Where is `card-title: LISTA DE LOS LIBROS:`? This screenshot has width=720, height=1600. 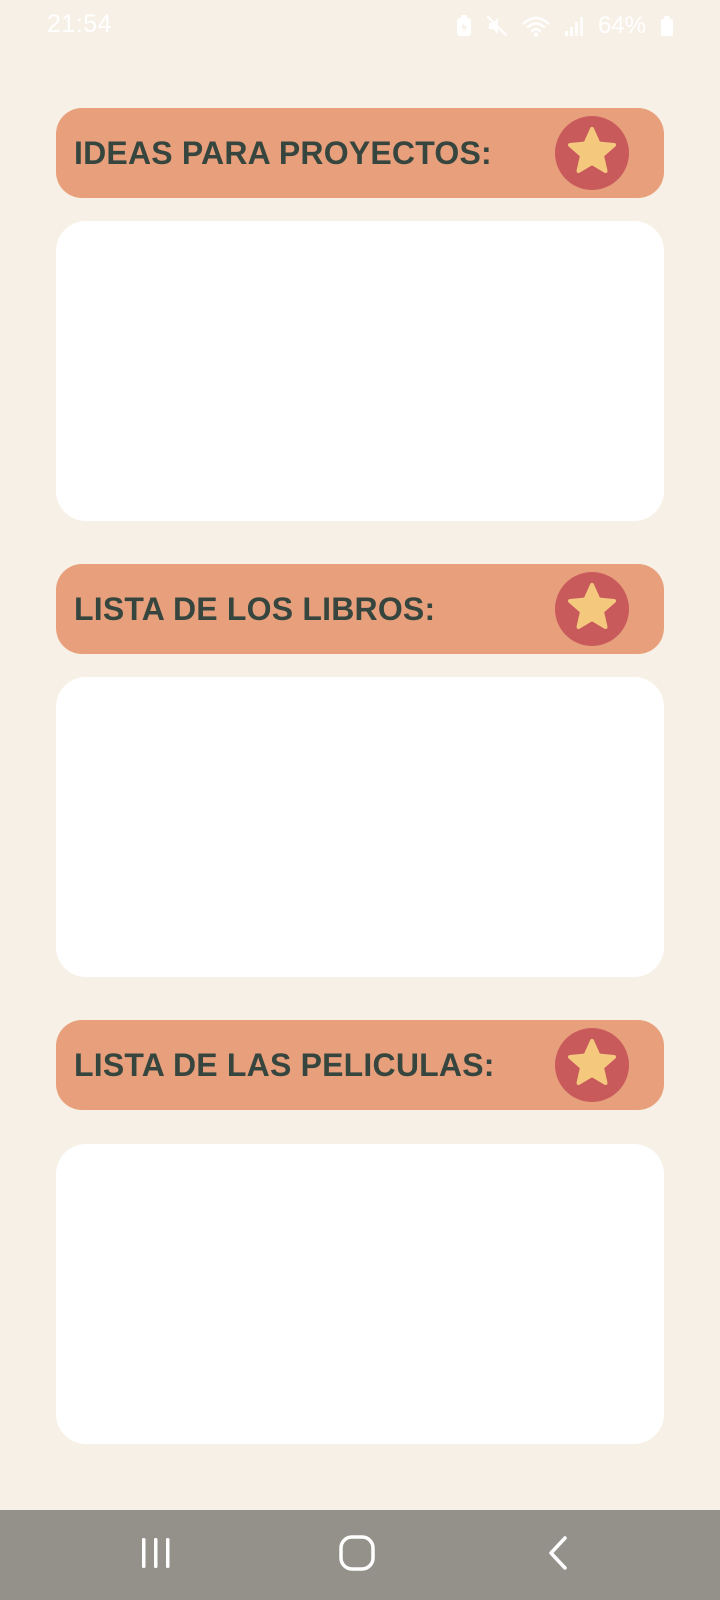
card-title: LISTA DE LOS LIBROS: is located at coordinates (255, 609).